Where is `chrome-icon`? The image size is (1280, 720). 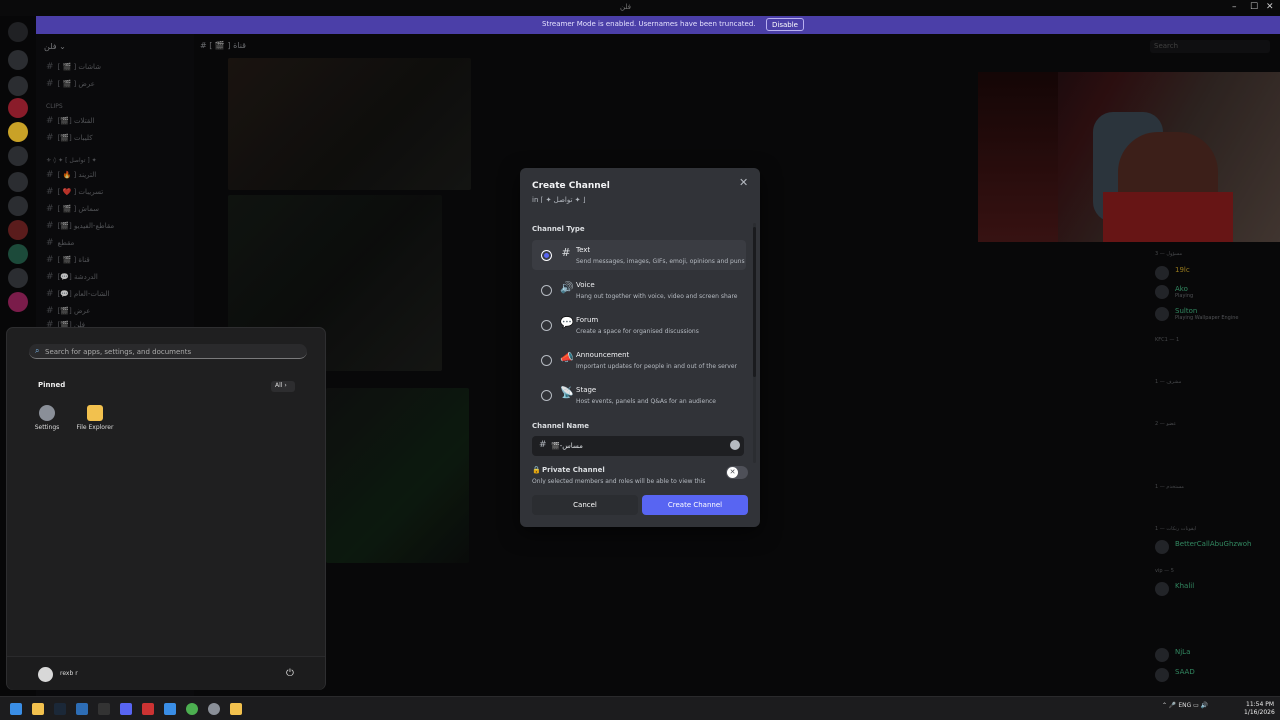
chrome-icon is located at coordinates (192, 709).